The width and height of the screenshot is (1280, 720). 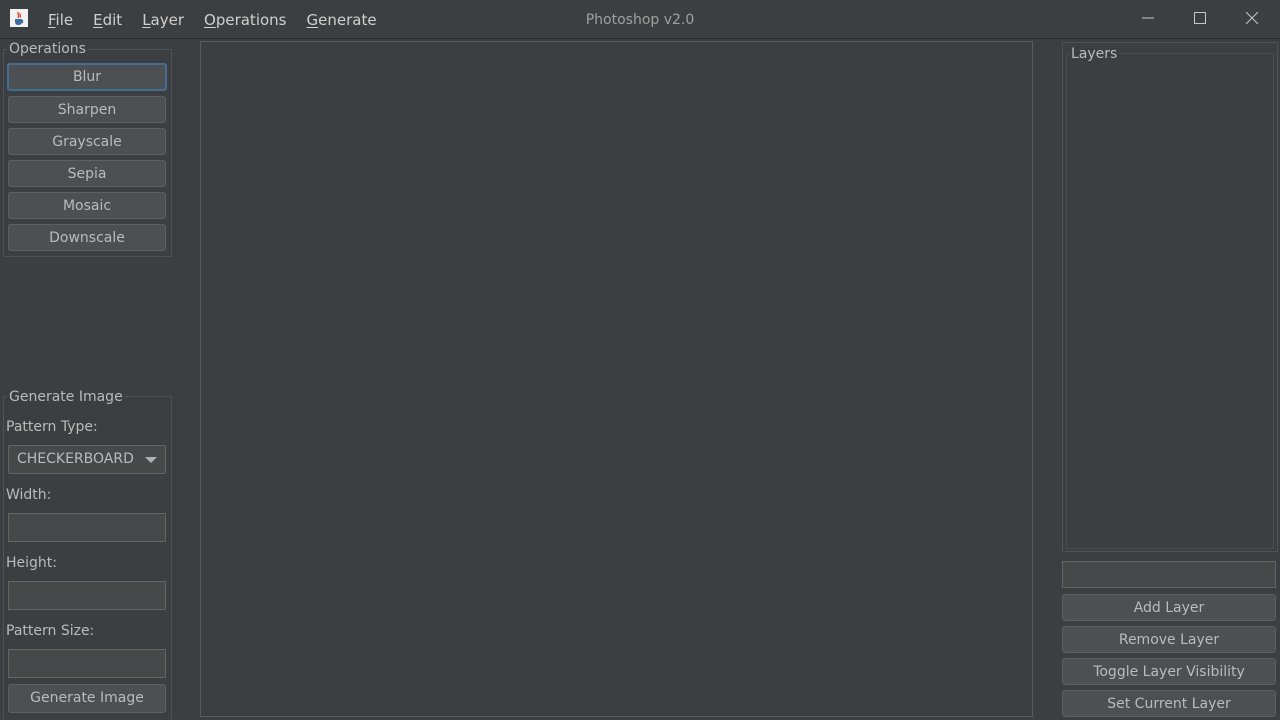 What do you see at coordinates (251, 20) in the screenshot?
I see `menu-operations-label: perations` at bounding box center [251, 20].